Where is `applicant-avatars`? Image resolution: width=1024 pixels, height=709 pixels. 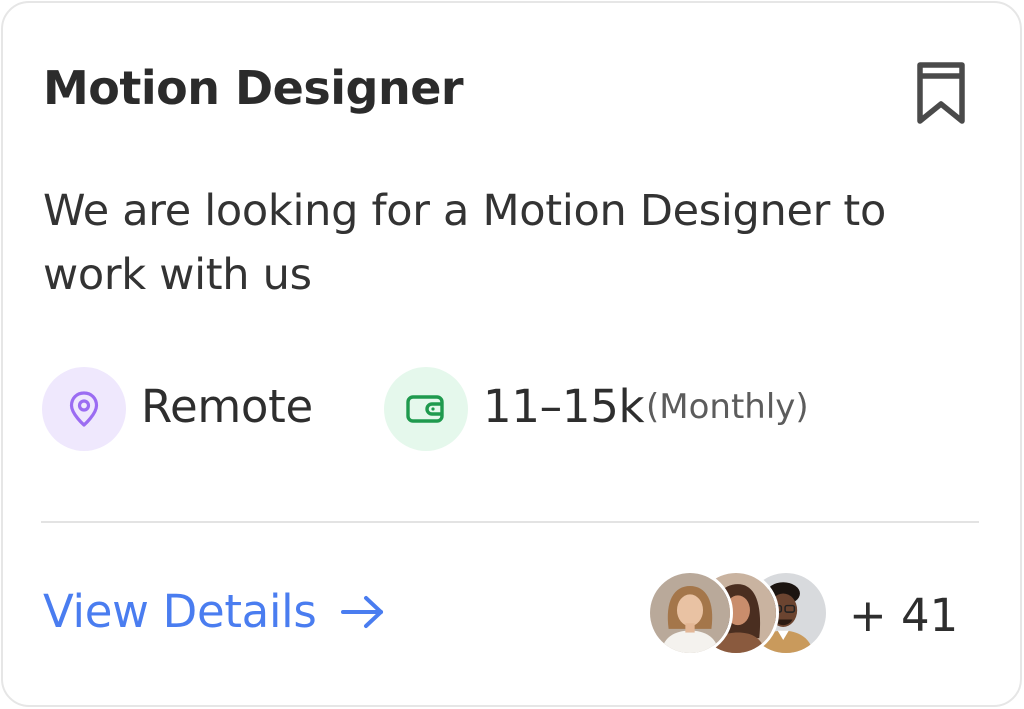
applicant-avatars is located at coordinates (740, 614).